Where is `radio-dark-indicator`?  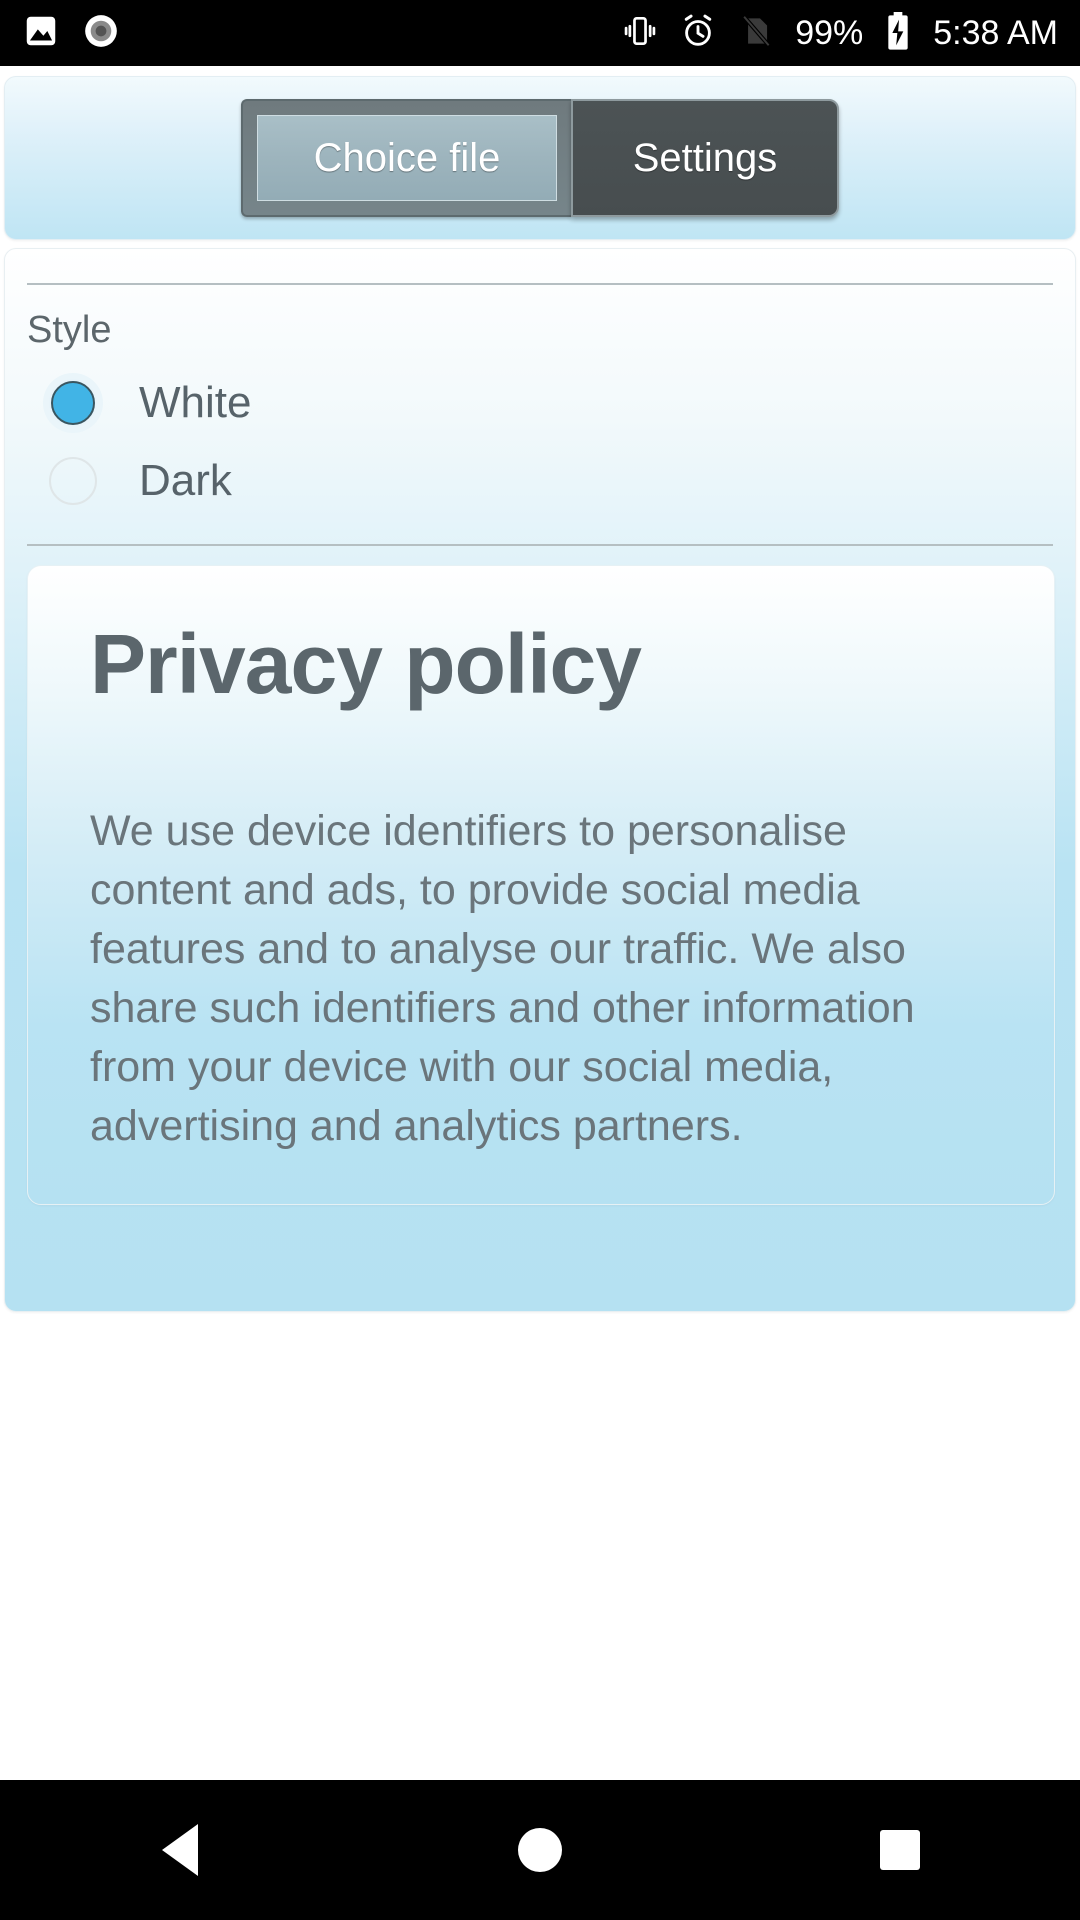 radio-dark-indicator is located at coordinates (73, 481).